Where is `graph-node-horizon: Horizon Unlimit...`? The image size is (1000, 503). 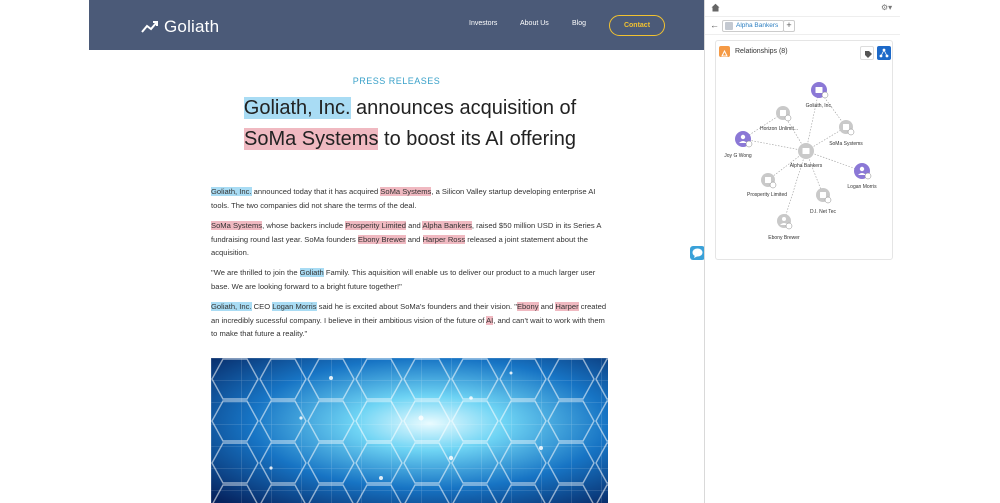 graph-node-horizon: Horizon Unlimit... is located at coordinates (779, 119).